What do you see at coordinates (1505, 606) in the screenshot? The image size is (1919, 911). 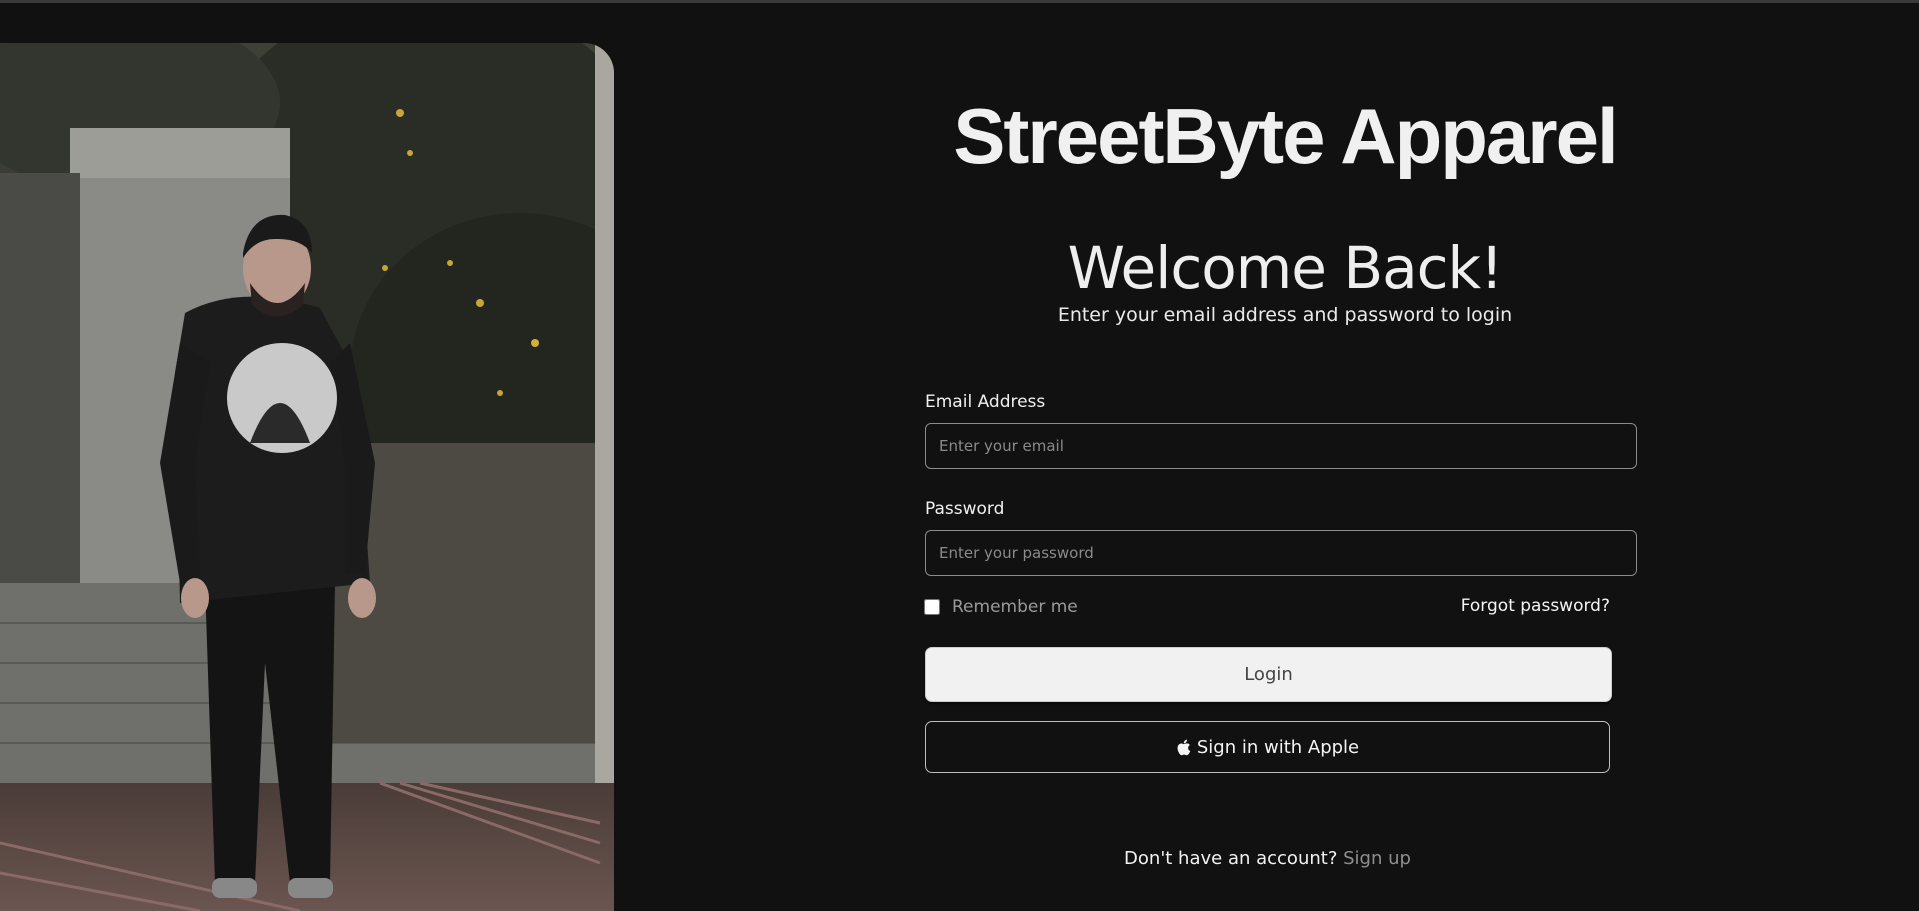 I see `forgot-password-link: Forgot password?` at bounding box center [1505, 606].